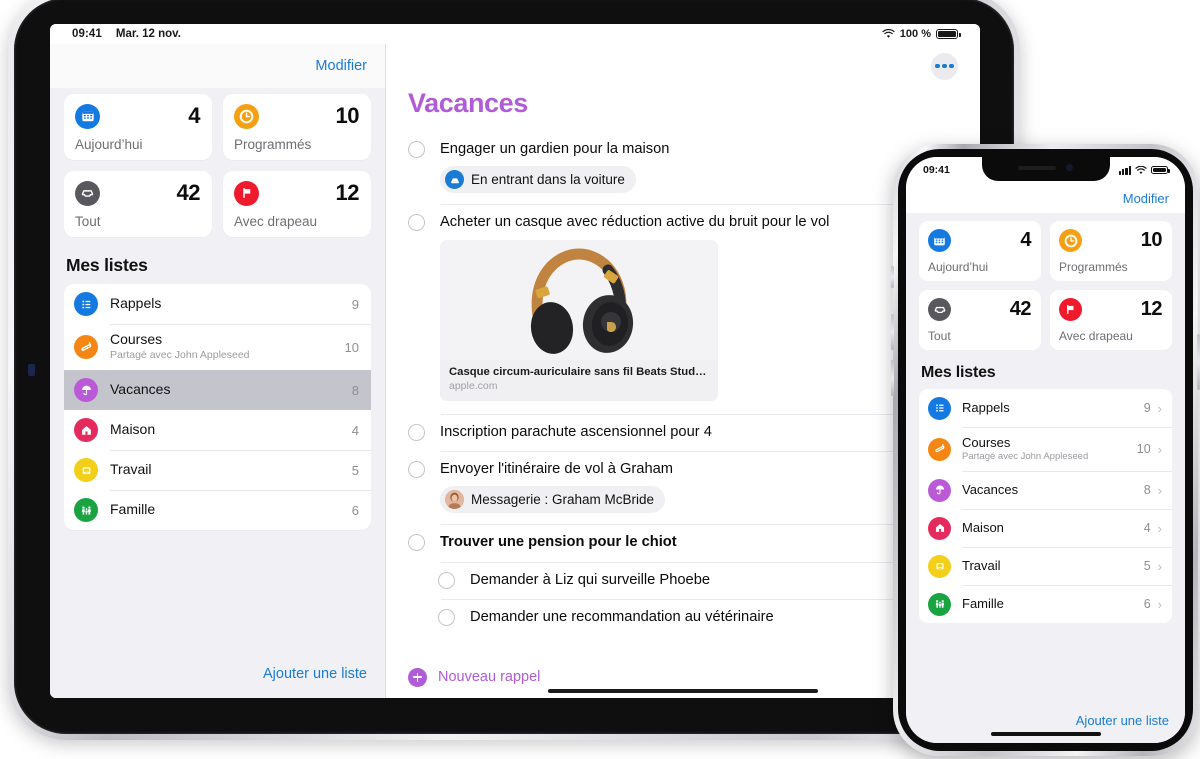 Image resolution: width=1200 pixels, height=759 pixels. What do you see at coordinates (939, 490) in the screenshot?
I see `umbrella-icon` at bounding box center [939, 490].